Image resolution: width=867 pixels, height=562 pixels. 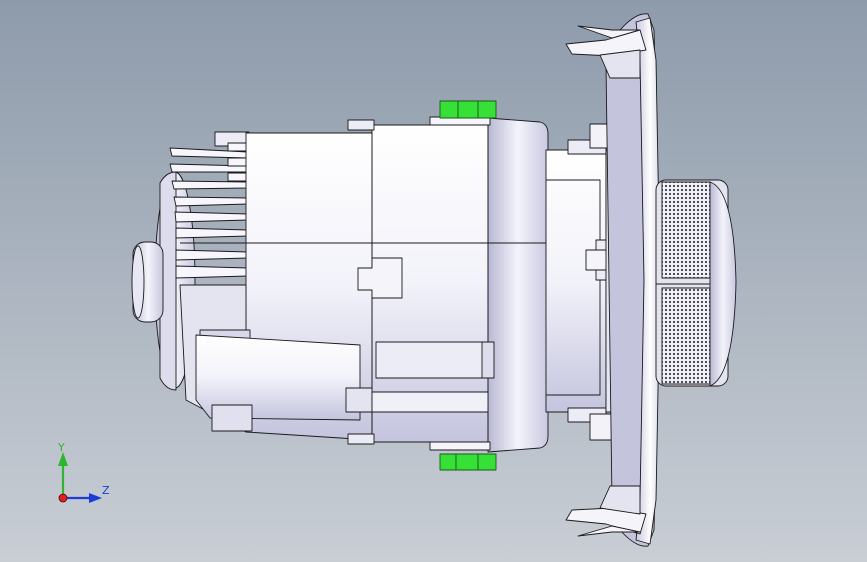 I want to click on terminal-block-bottom, so click(x=468, y=462).